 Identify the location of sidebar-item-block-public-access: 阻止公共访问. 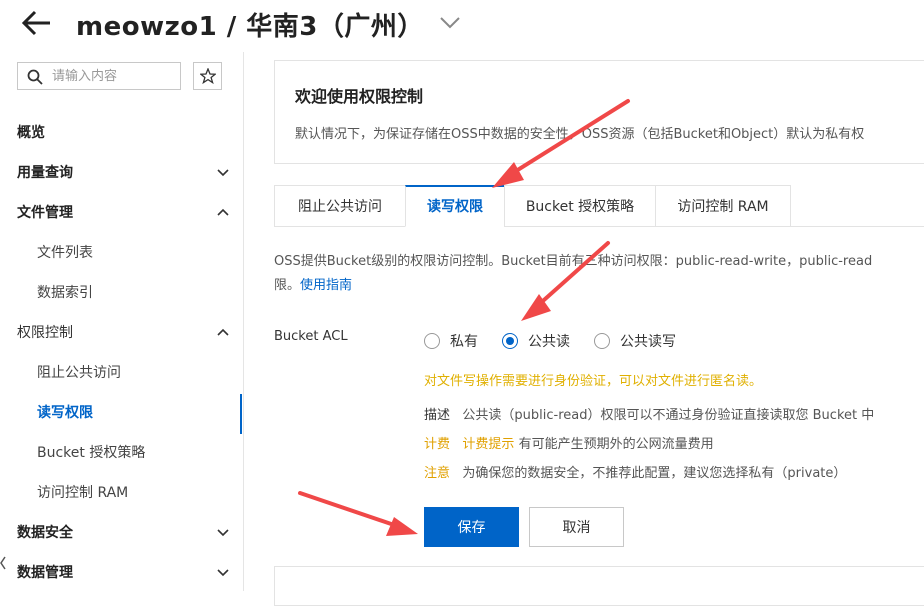
(121, 373).